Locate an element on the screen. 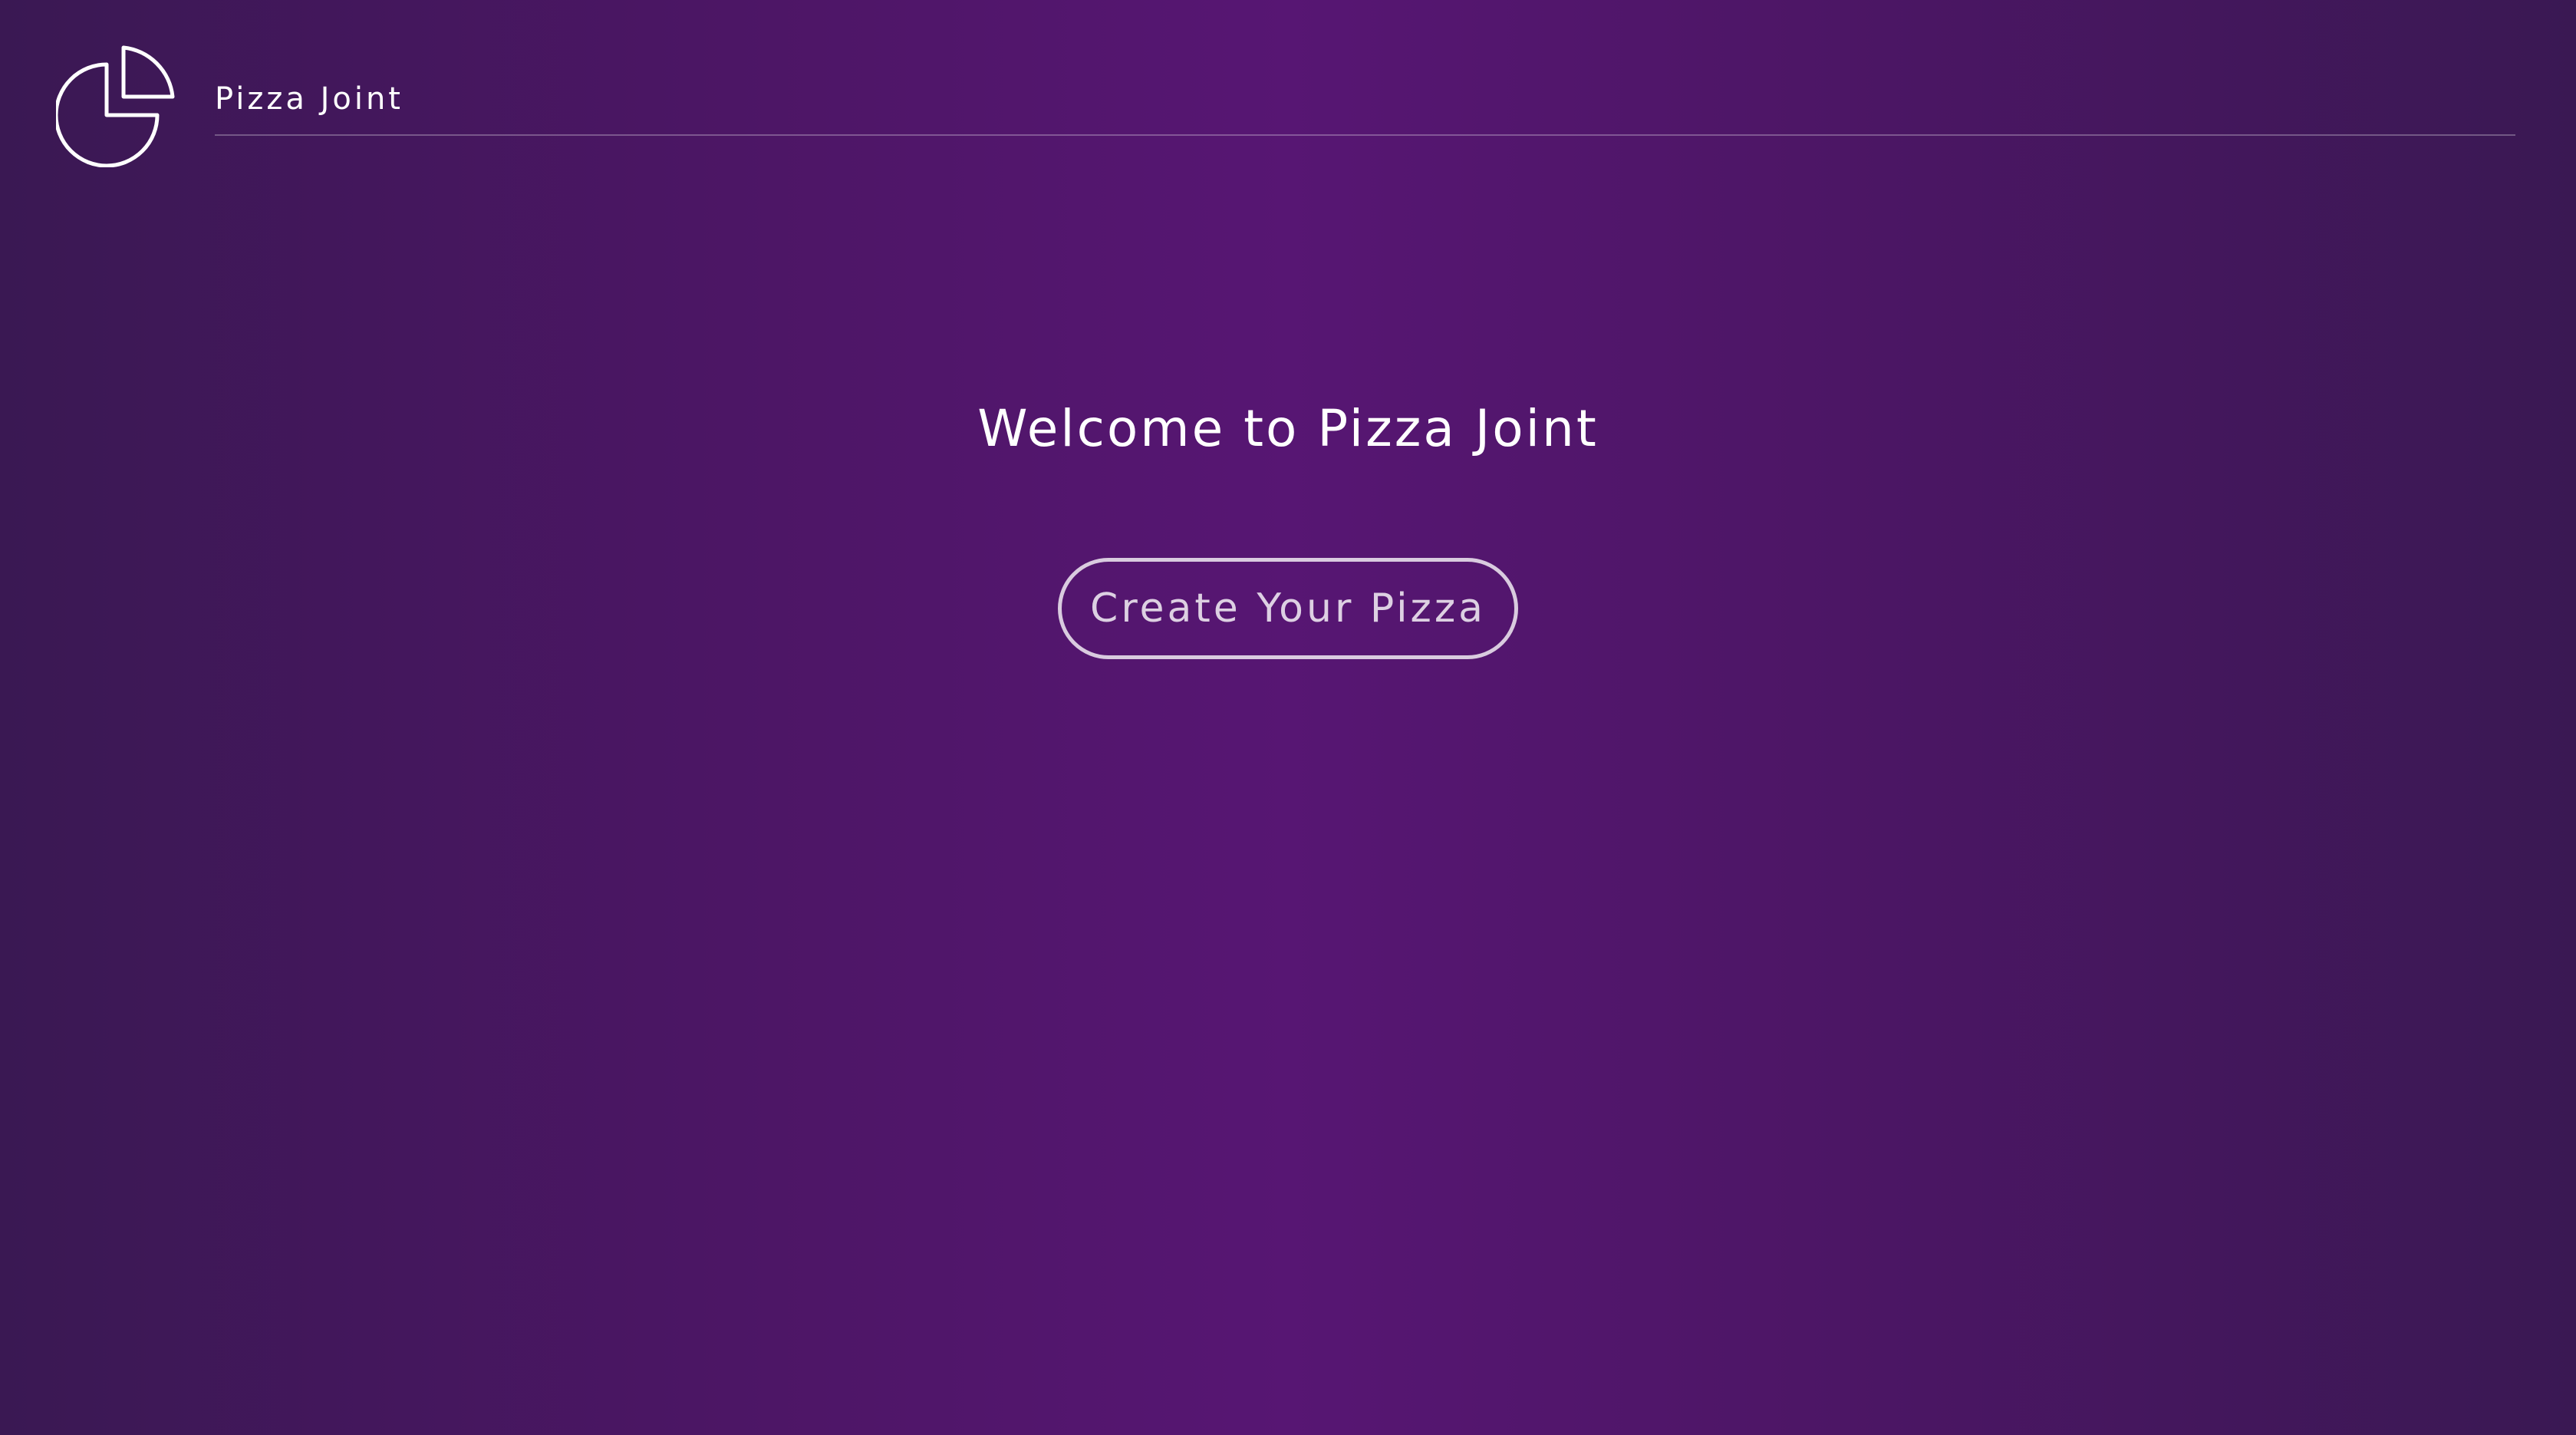 This screenshot has width=2576, height=1435. create-your-pizza-label: Create Your Pizza is located at coordinates (1288, 609).